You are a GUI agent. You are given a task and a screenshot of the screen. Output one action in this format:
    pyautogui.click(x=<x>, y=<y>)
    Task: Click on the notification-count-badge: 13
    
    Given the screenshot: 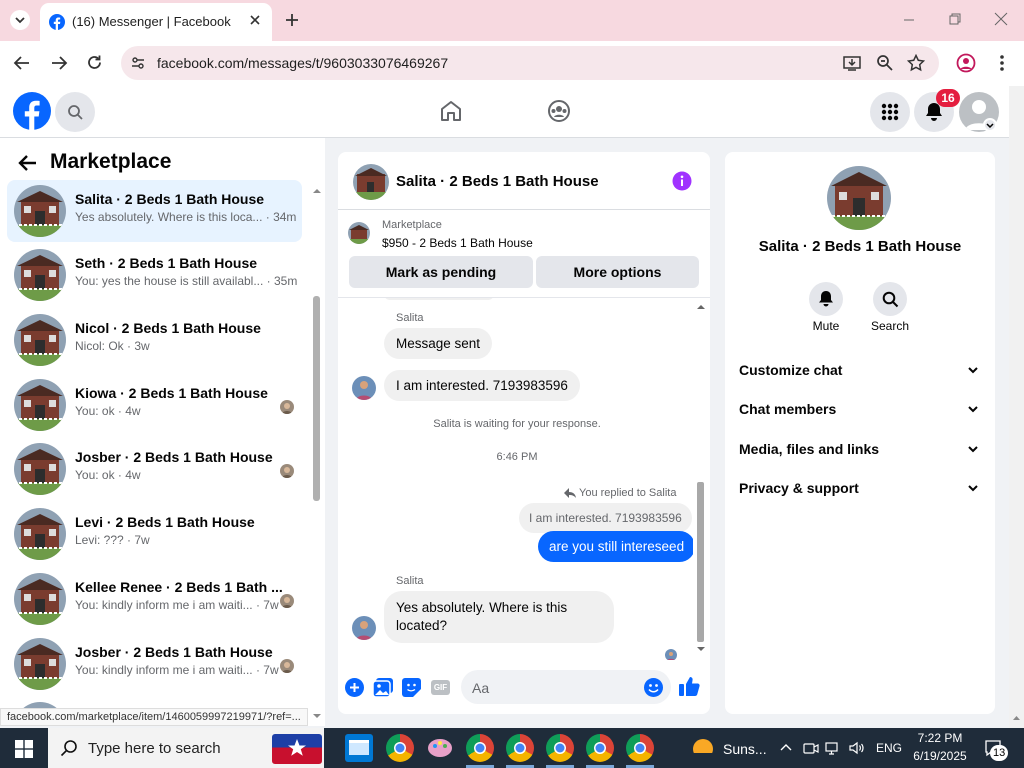 What is the action you would take?
    pyautogui.click(x=999, y=753)
    